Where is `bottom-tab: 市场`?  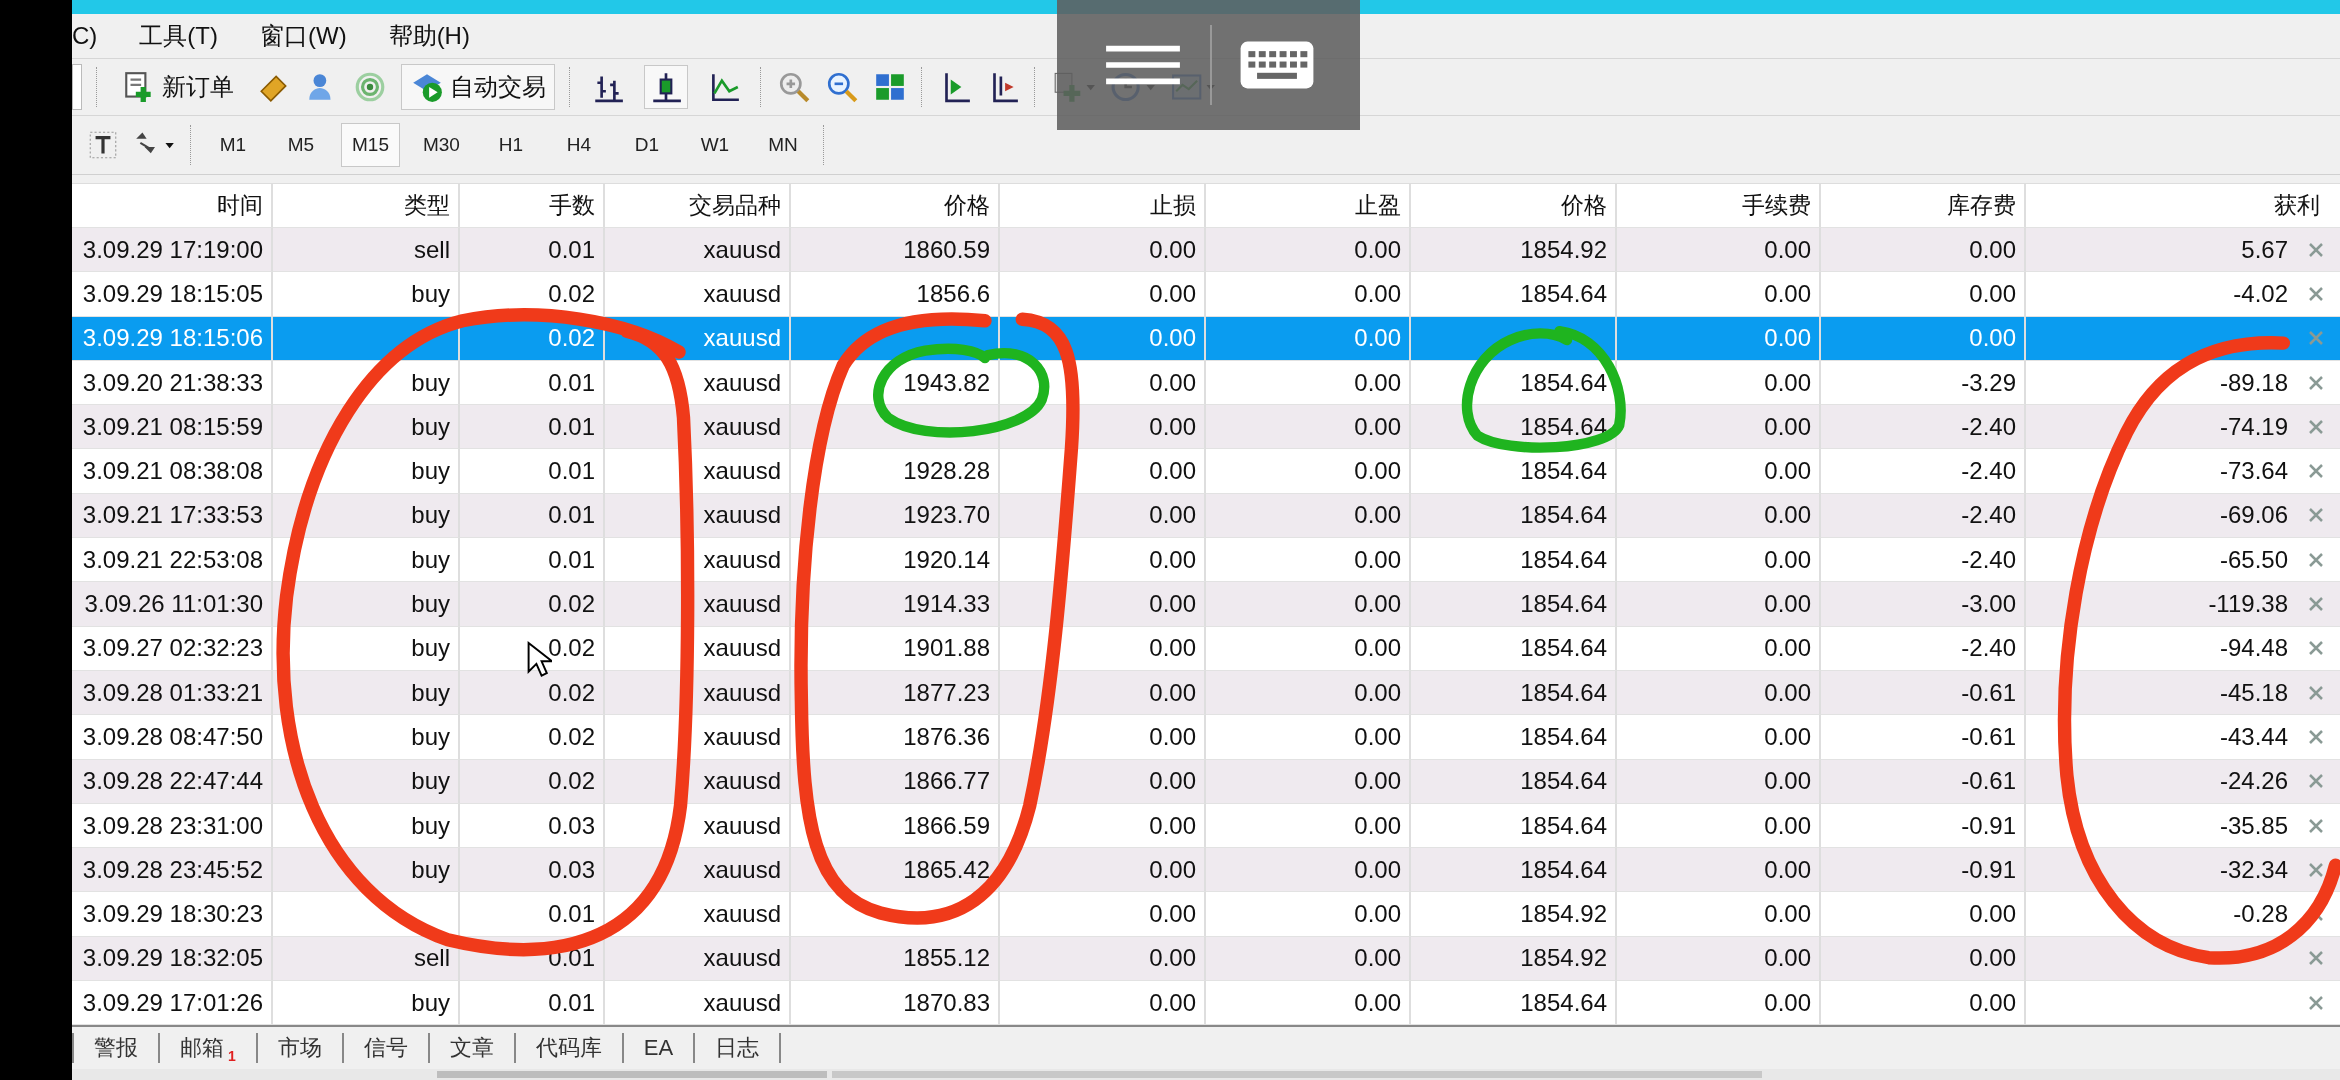 bottom-tab: 市场 is located at coordinates (299, 1048).